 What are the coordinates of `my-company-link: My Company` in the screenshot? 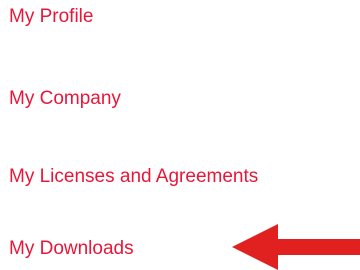 It's located at (65, 99).